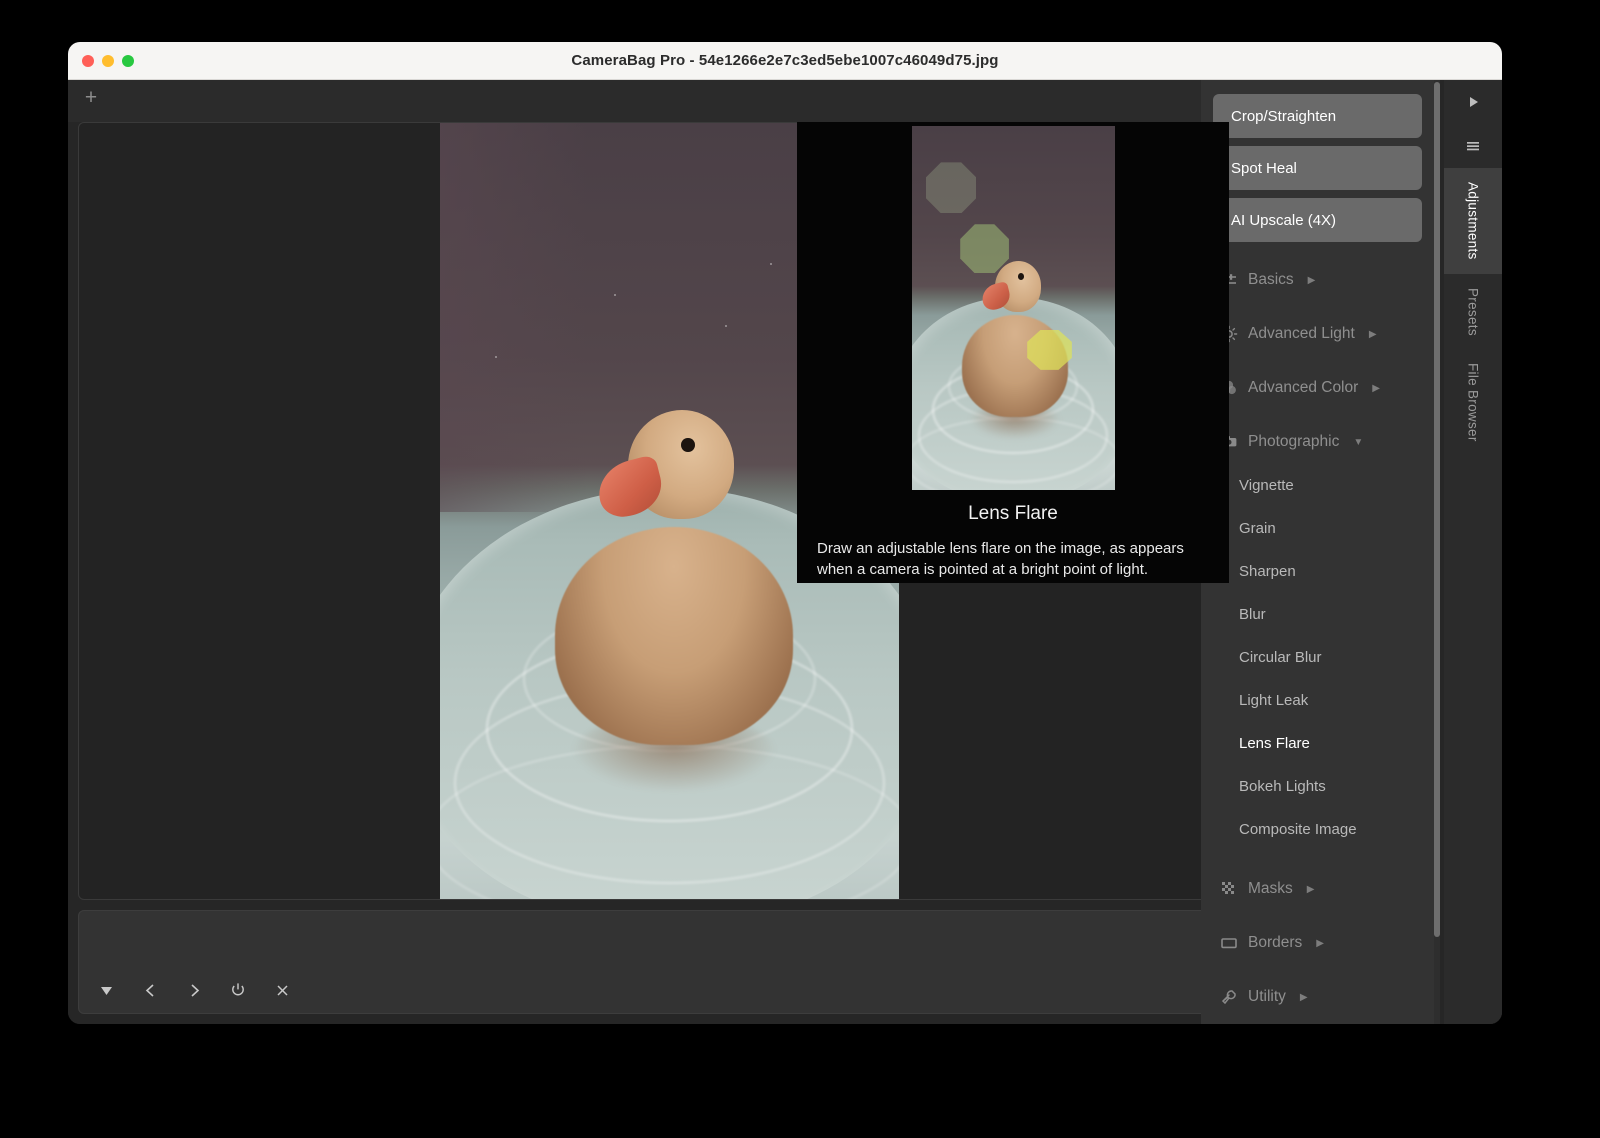 This screenshot has height=1138, width=1600. I want to click on adjustment-label: Blur, so click(1252, 614).